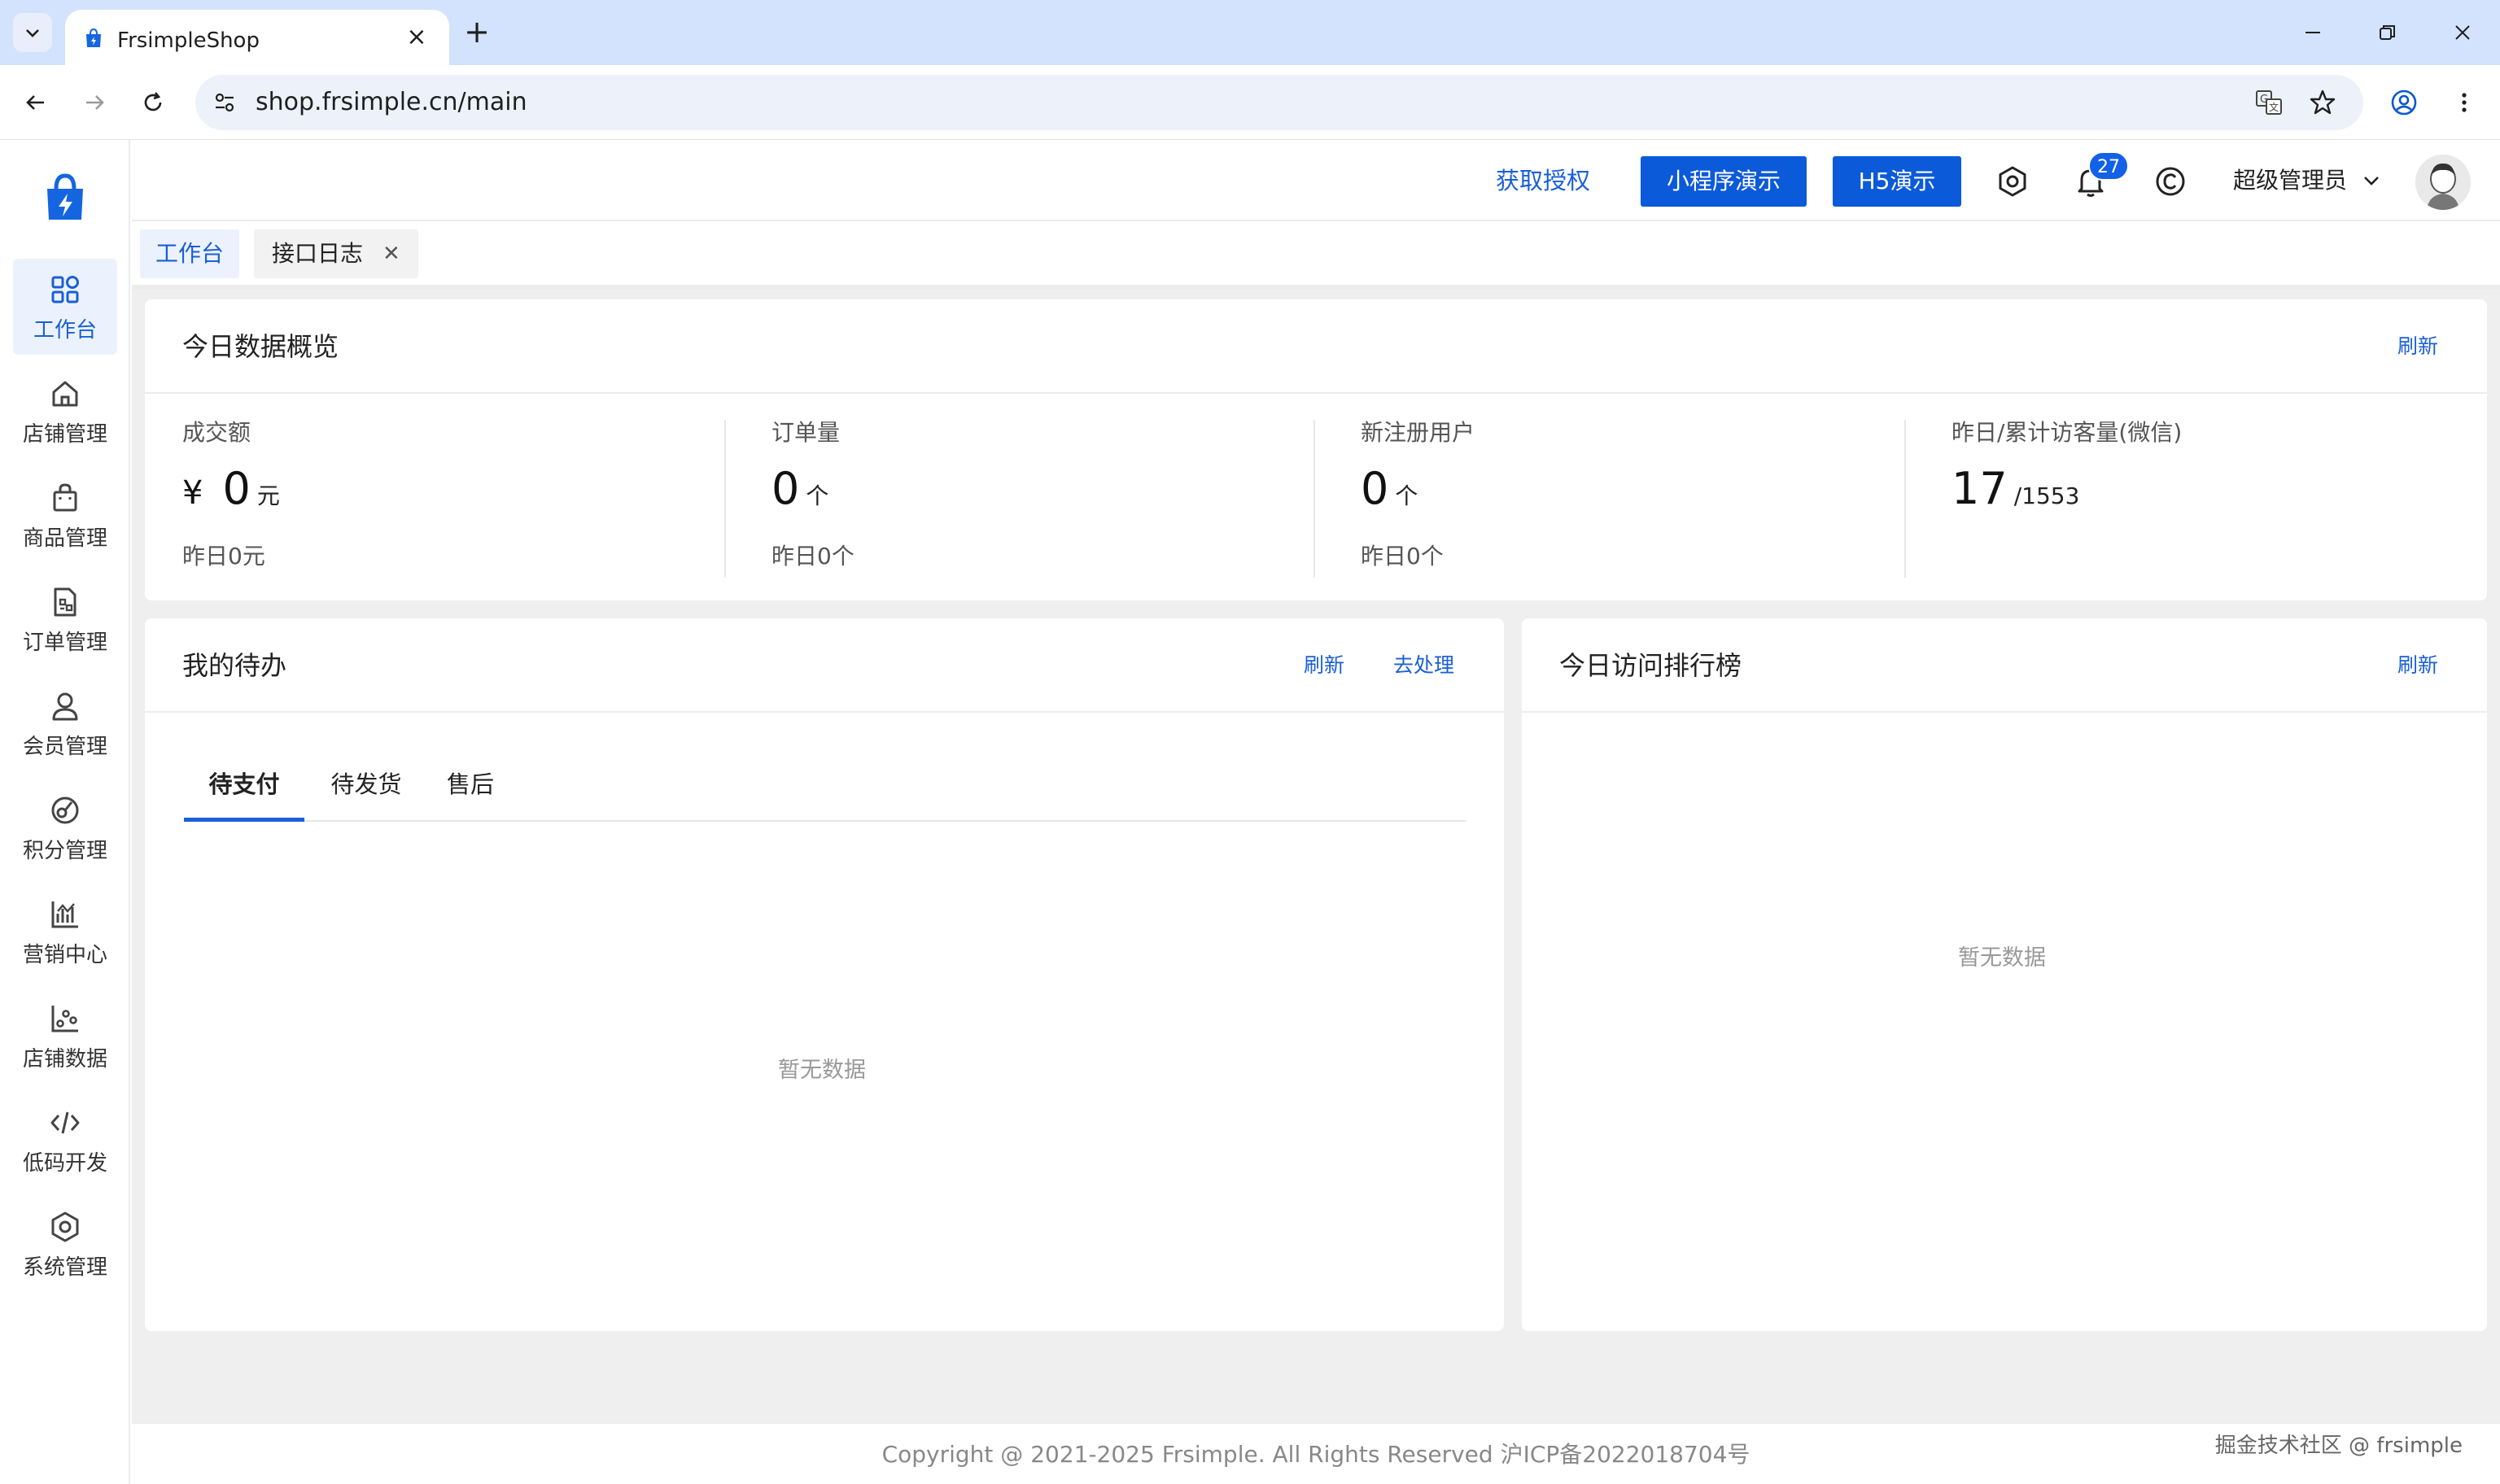 This screenshot has height=1484, width=2500. I want to click on stat-yesterday: 昨日0元, so click(223, 557).